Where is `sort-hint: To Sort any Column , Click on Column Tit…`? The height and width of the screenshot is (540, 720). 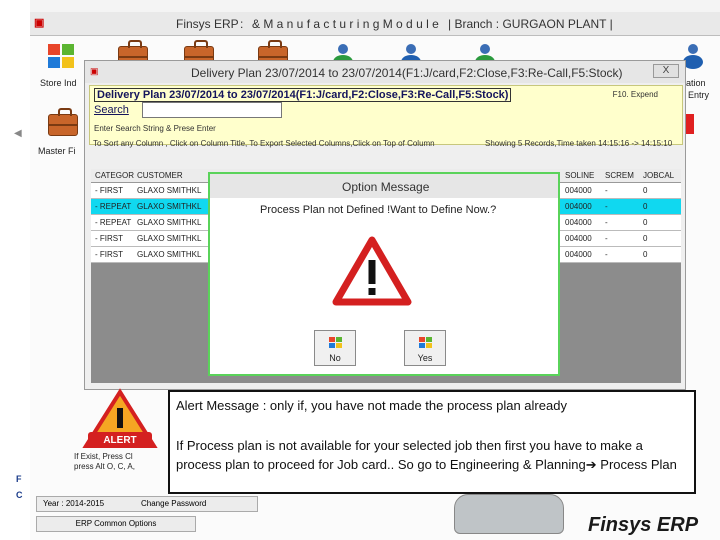 sort-hint: To Sort any Column , Click on Column Tit… is located at coordinates (264, 143).